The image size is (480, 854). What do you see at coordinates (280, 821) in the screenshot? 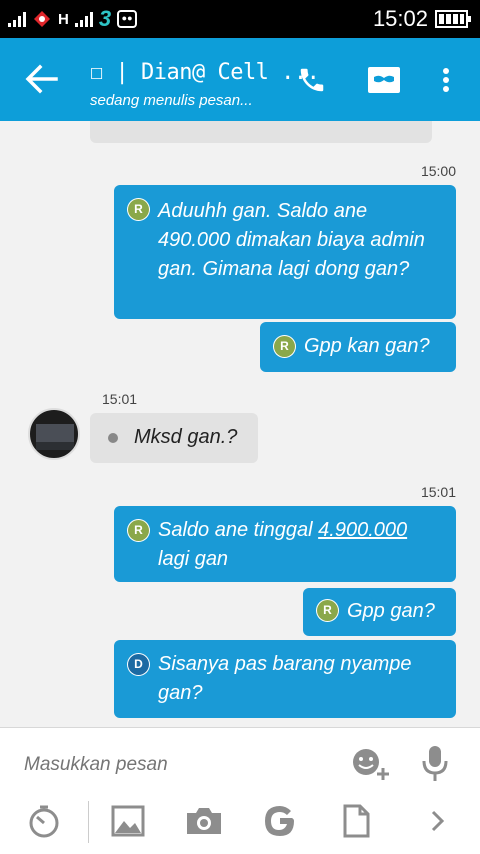
I see `google-icon` at bounding box center [280, 821].